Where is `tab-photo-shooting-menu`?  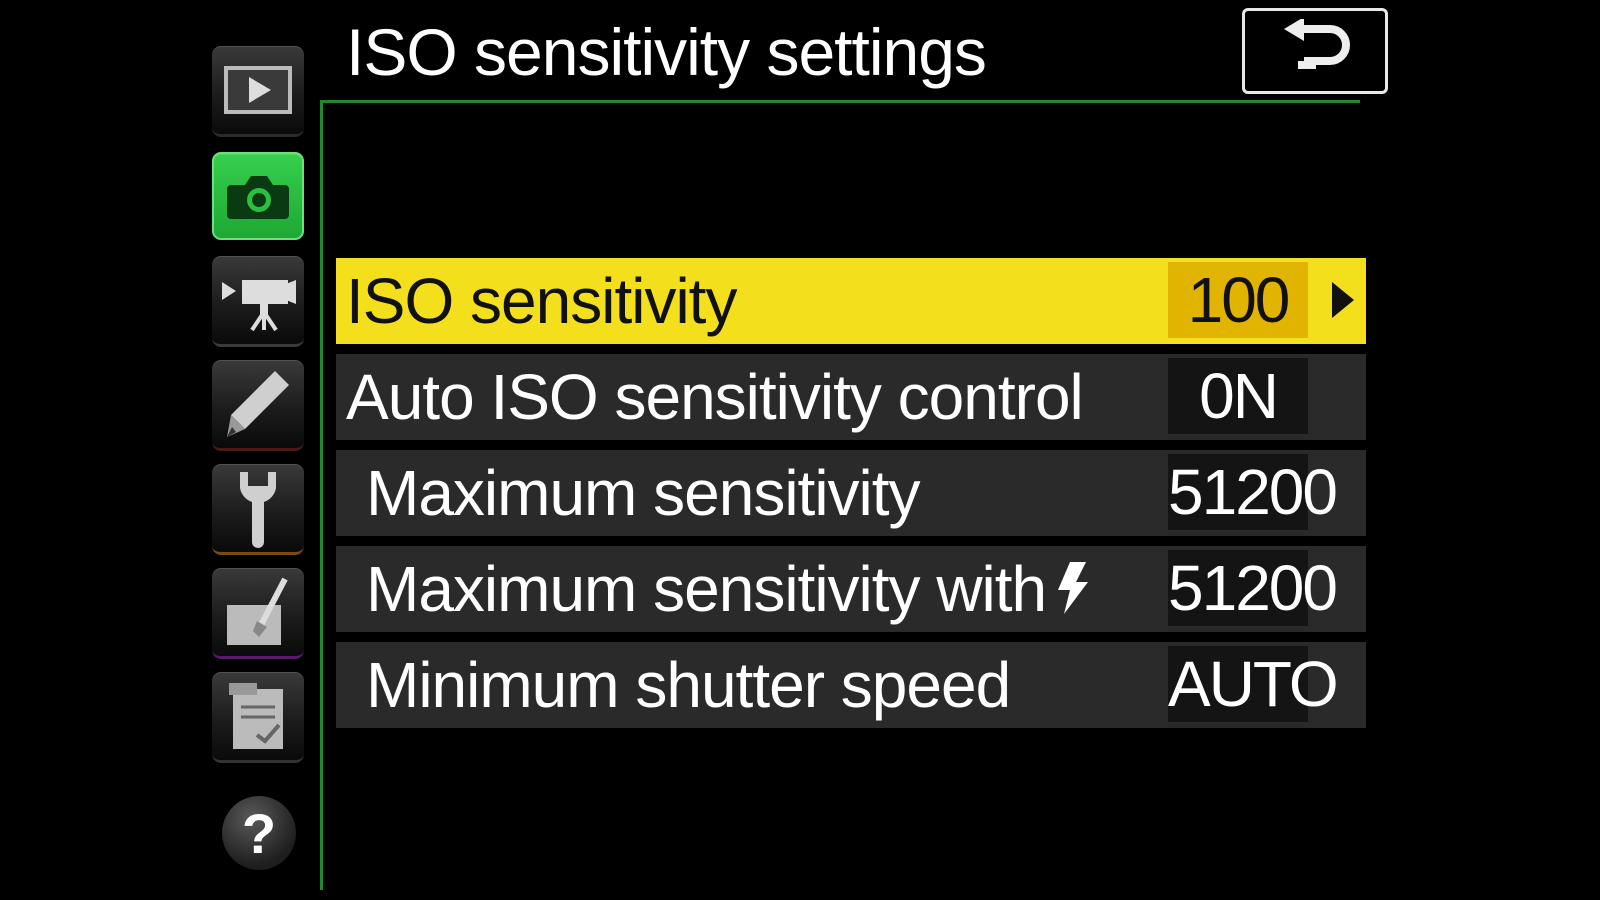 tab-photo-shooting-menu is located at coordinates (258, 196).